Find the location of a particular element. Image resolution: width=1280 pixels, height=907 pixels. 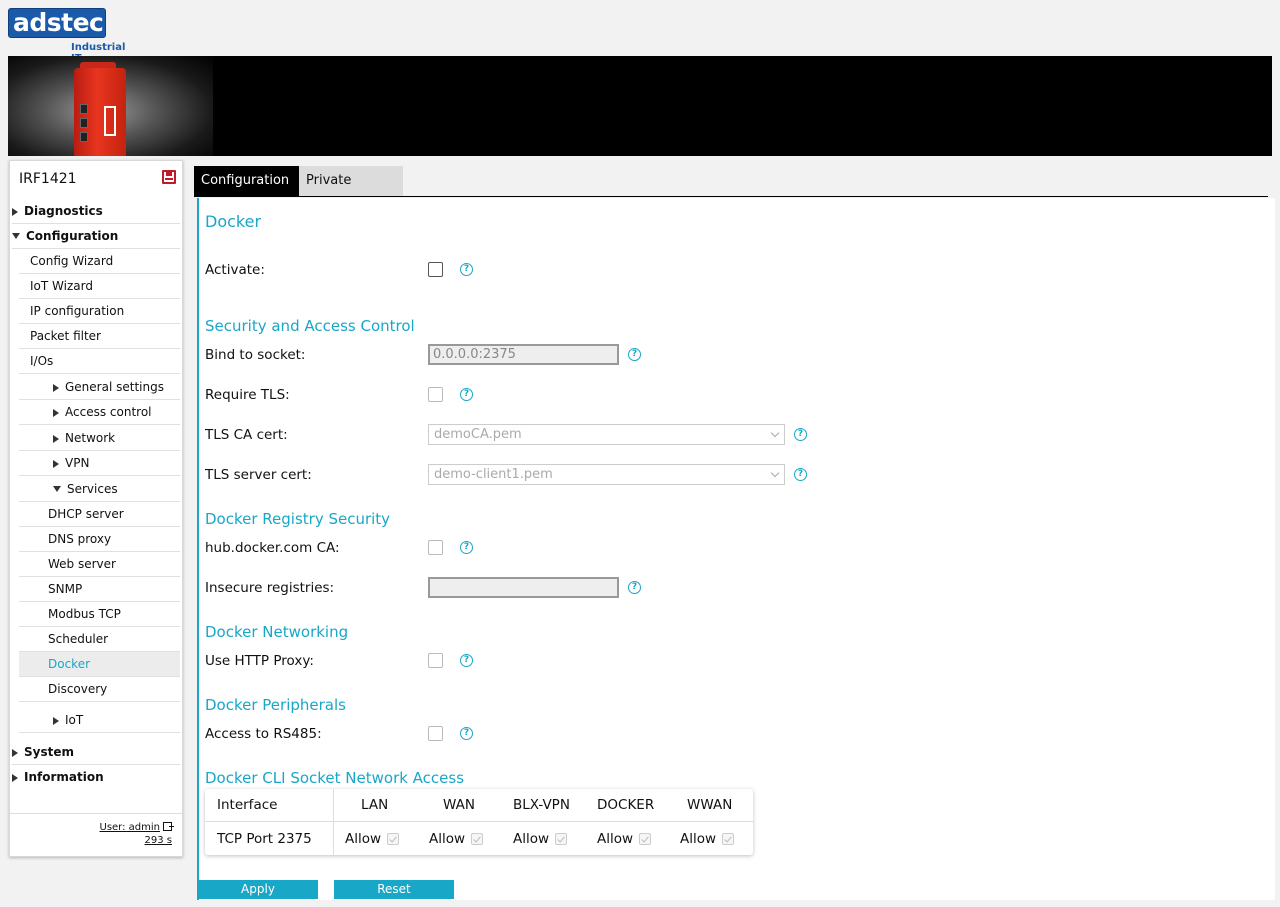

rs485-label: Access to RS485: is located at coordinates (263, 734).